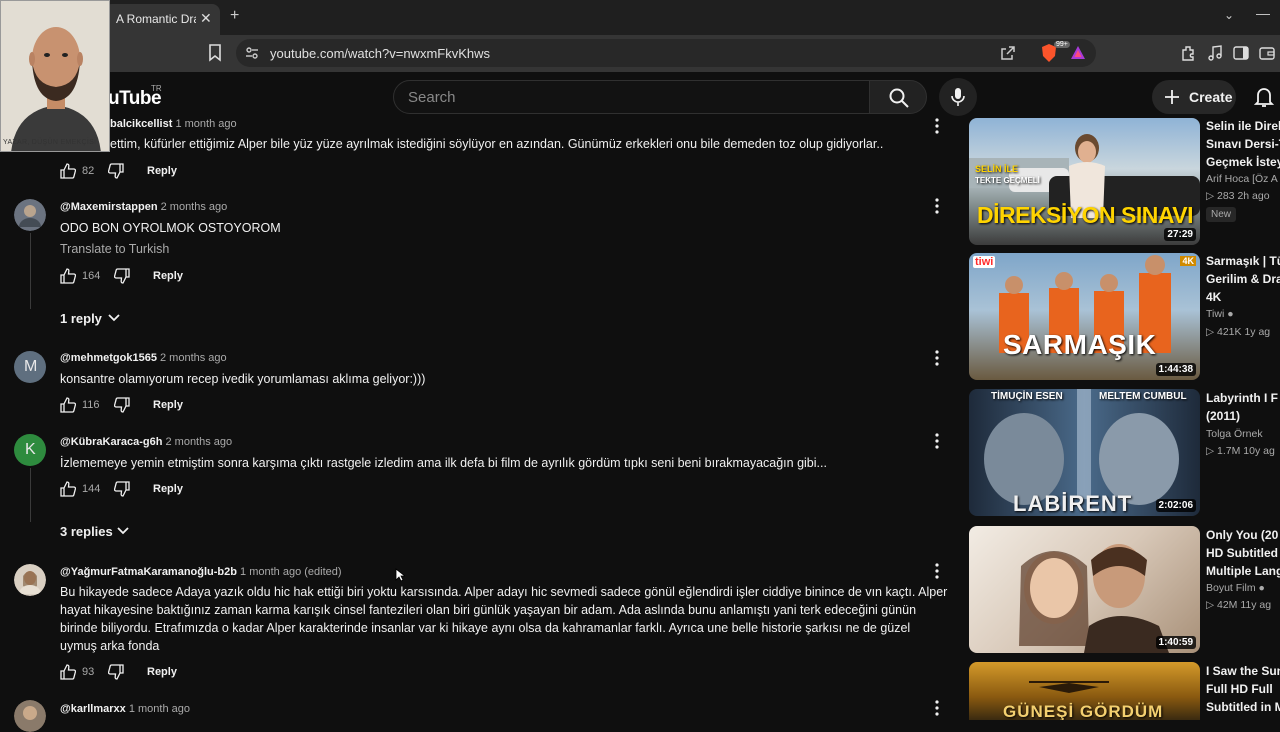 Image resolution: width=1280 pixels, height=732 pixels. I want to click on video-title: Only You (20 HD Subtitled Multiple Lang, so click(1243, 553).